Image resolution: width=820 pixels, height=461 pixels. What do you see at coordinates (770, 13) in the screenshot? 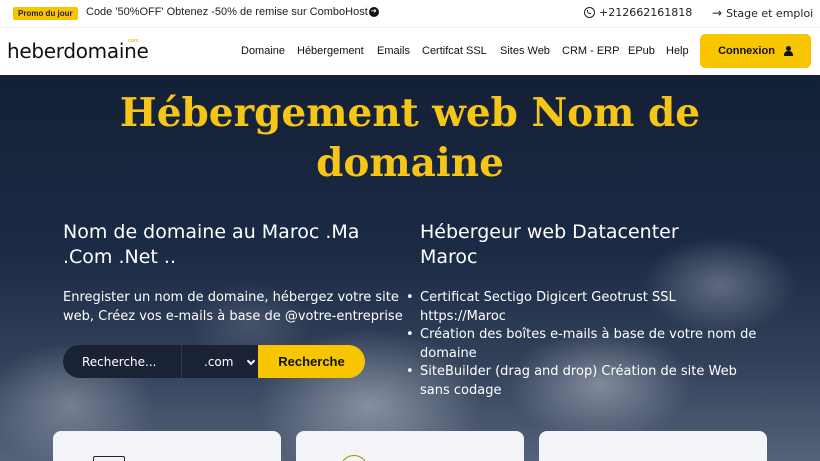
I see `stage-emploi-label: Stage et emploi` at bounding box center [770, 13].